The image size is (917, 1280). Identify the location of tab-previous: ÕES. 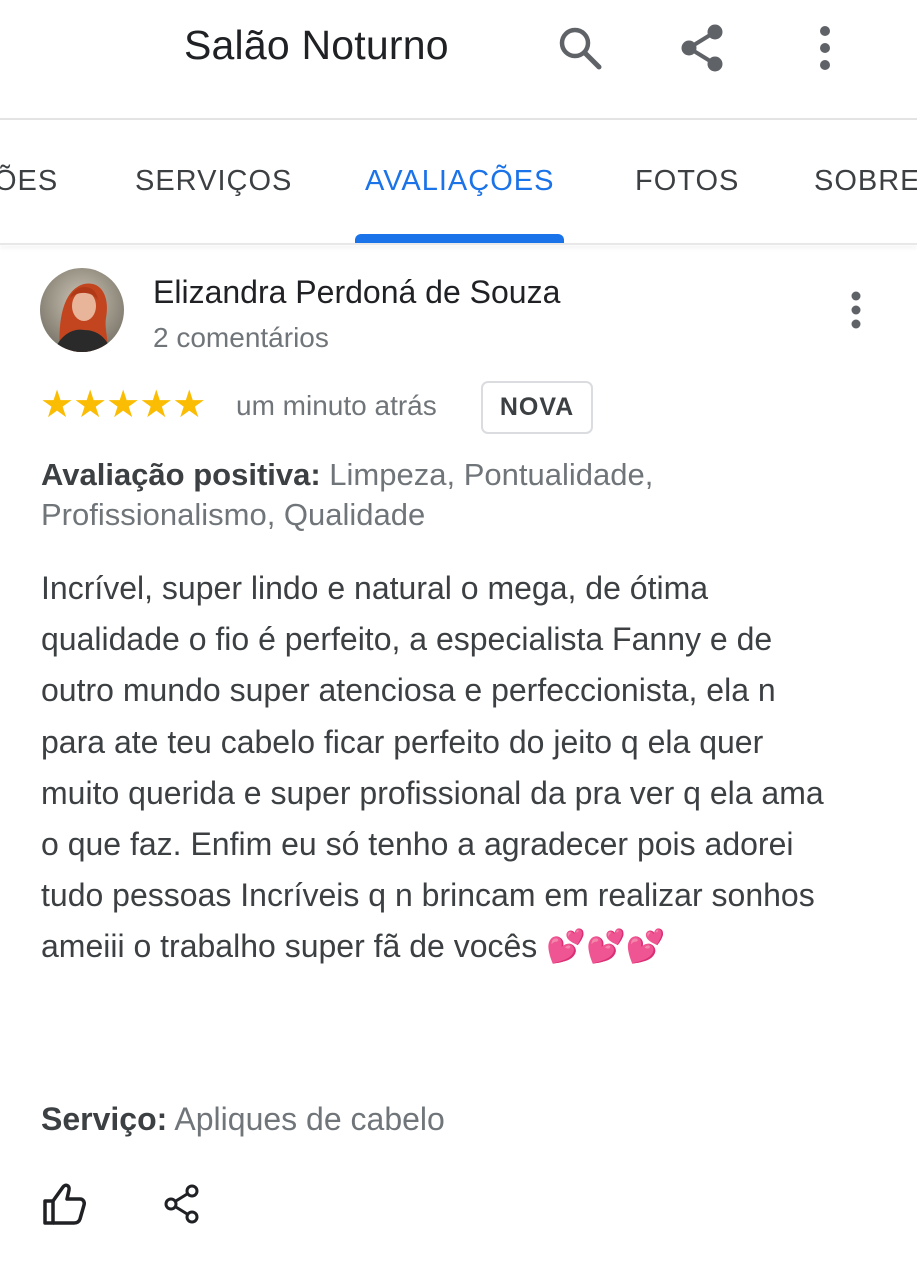
(29, 181).